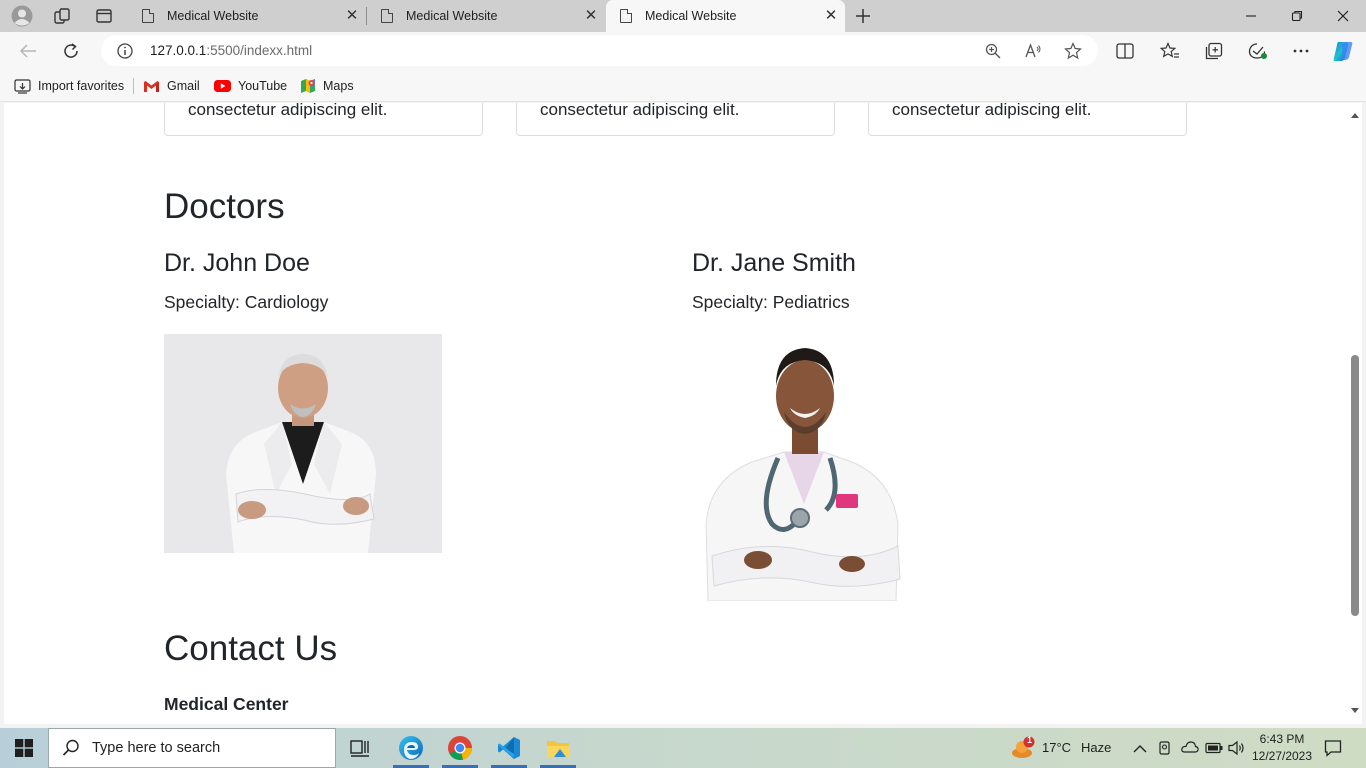 This screenshot has width=1366, height=768. I want to click on profile-icon, so click(22, 16).